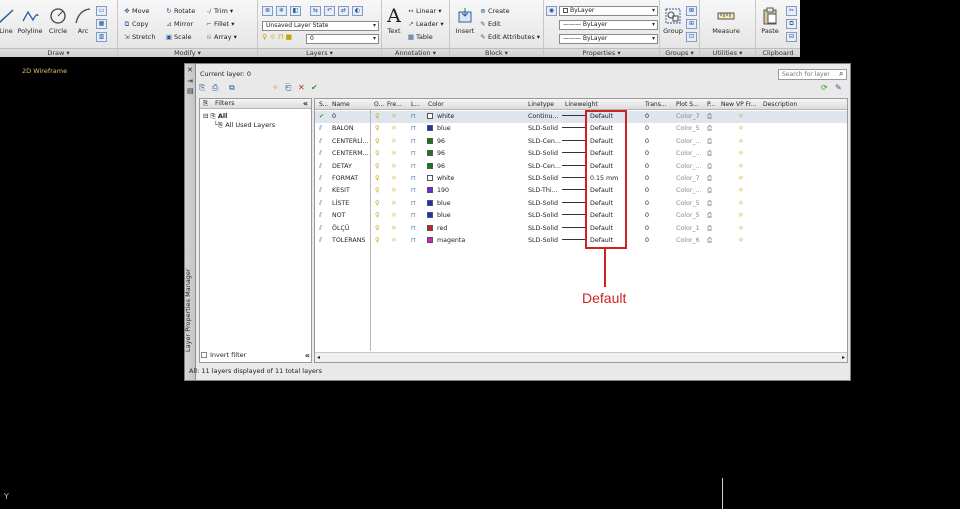 This screenshot has width=960, height=509. I want to click on rotate-button: ↻ Rotate, so click(179, 11).